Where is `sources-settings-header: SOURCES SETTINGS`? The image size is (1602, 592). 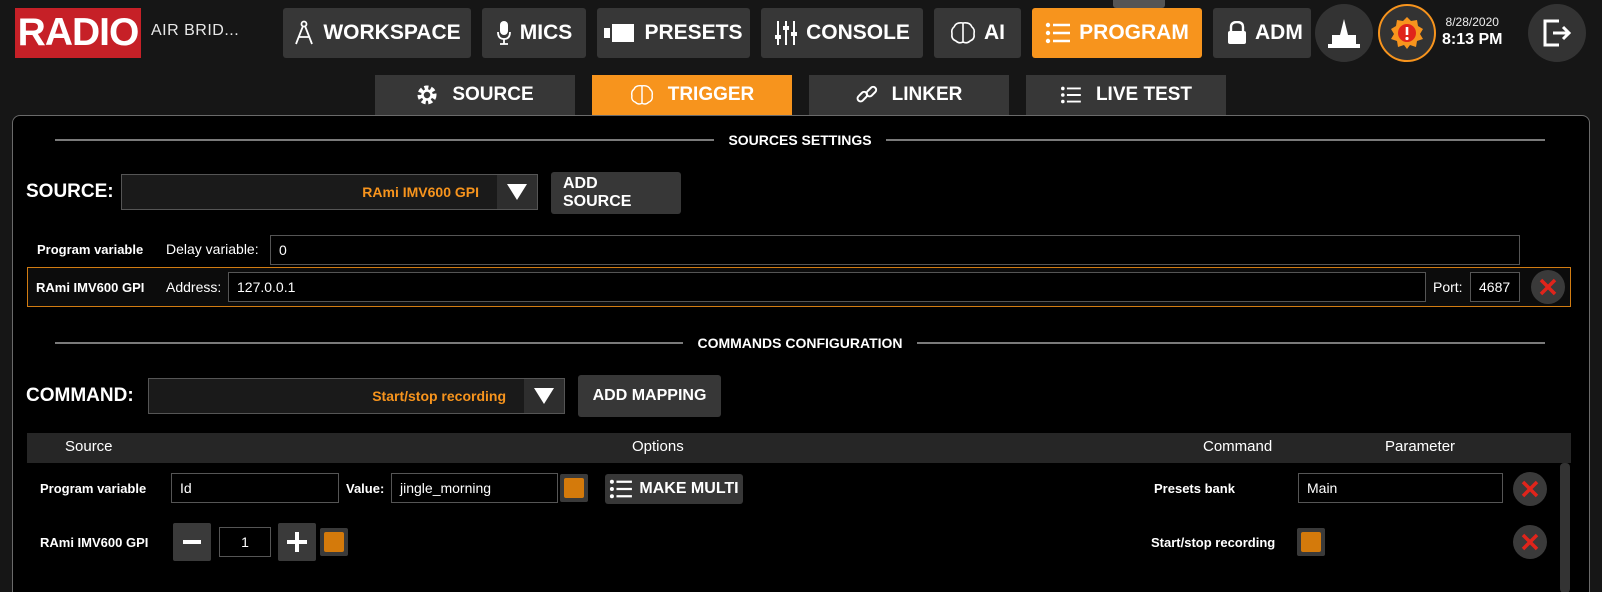
sources-settings-header: SOURCES SETTINGS is located at coordinates (800, 140).